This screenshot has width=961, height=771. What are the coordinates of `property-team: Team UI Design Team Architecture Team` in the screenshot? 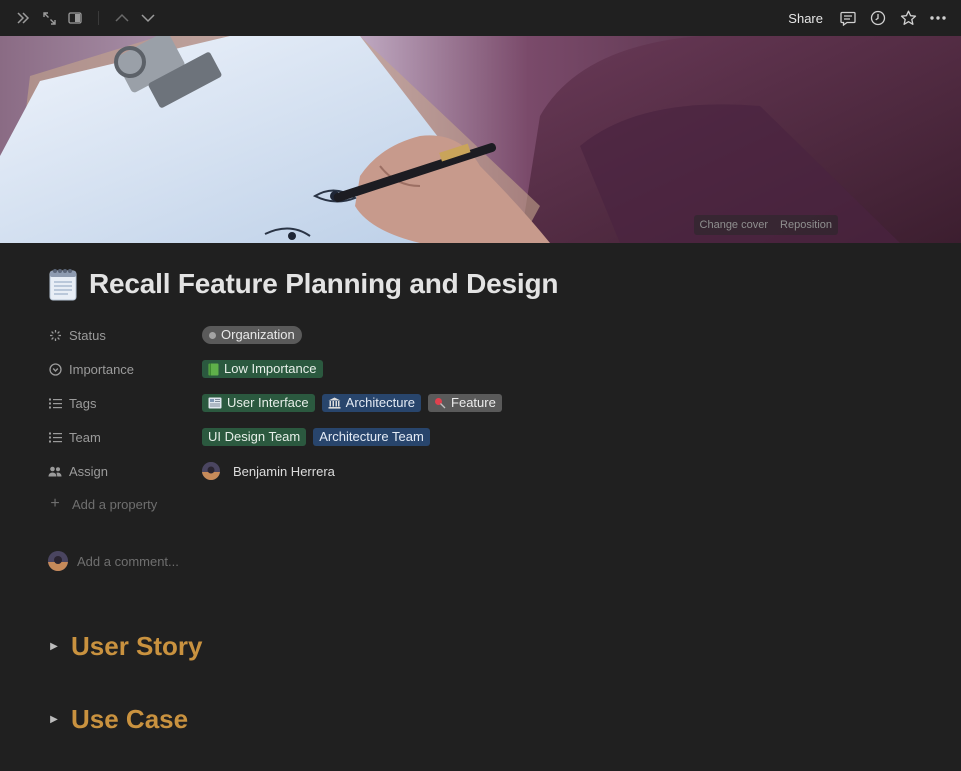 It's located at (488, 437).